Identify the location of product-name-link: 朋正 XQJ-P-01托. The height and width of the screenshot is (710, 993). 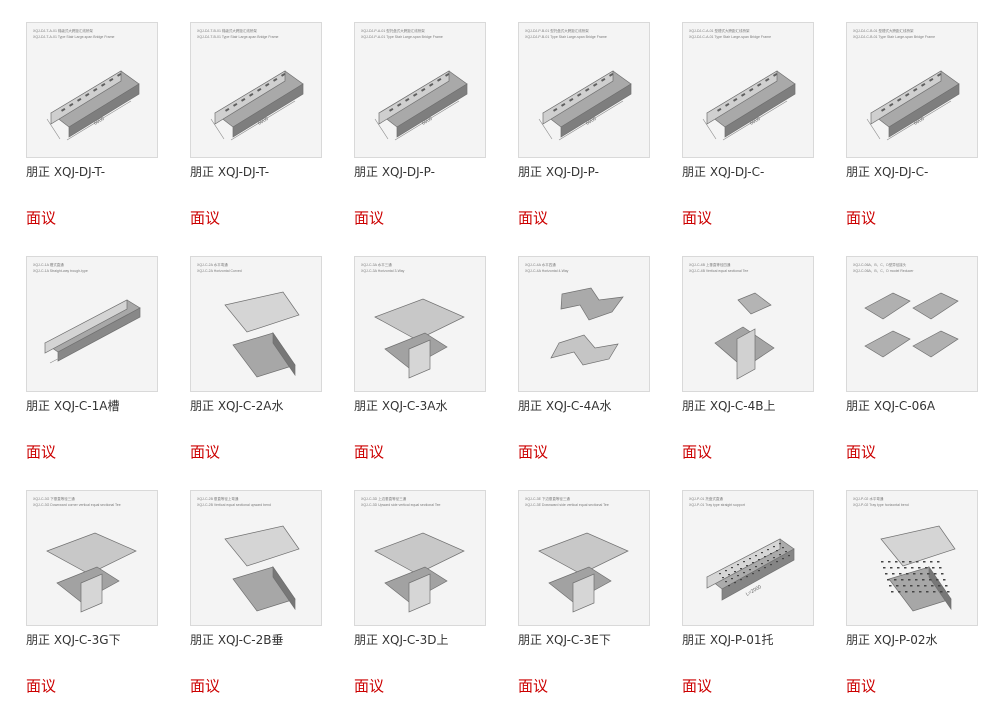
(757, 640).